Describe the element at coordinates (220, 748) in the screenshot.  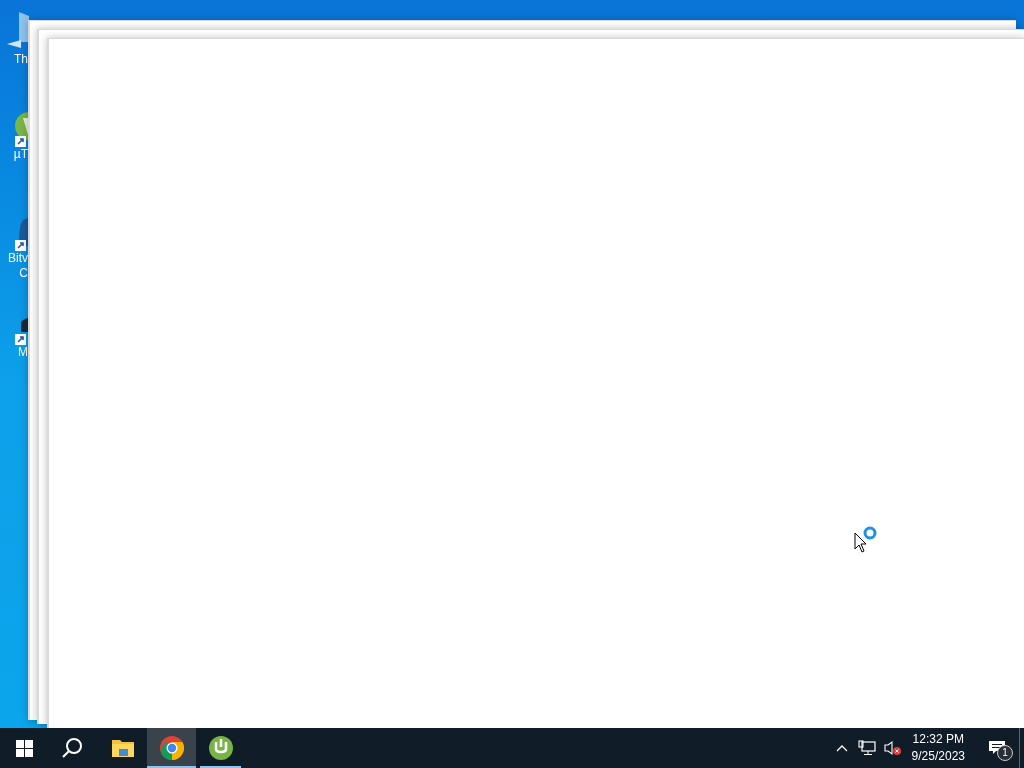
I see `torrent-icon` at that location.